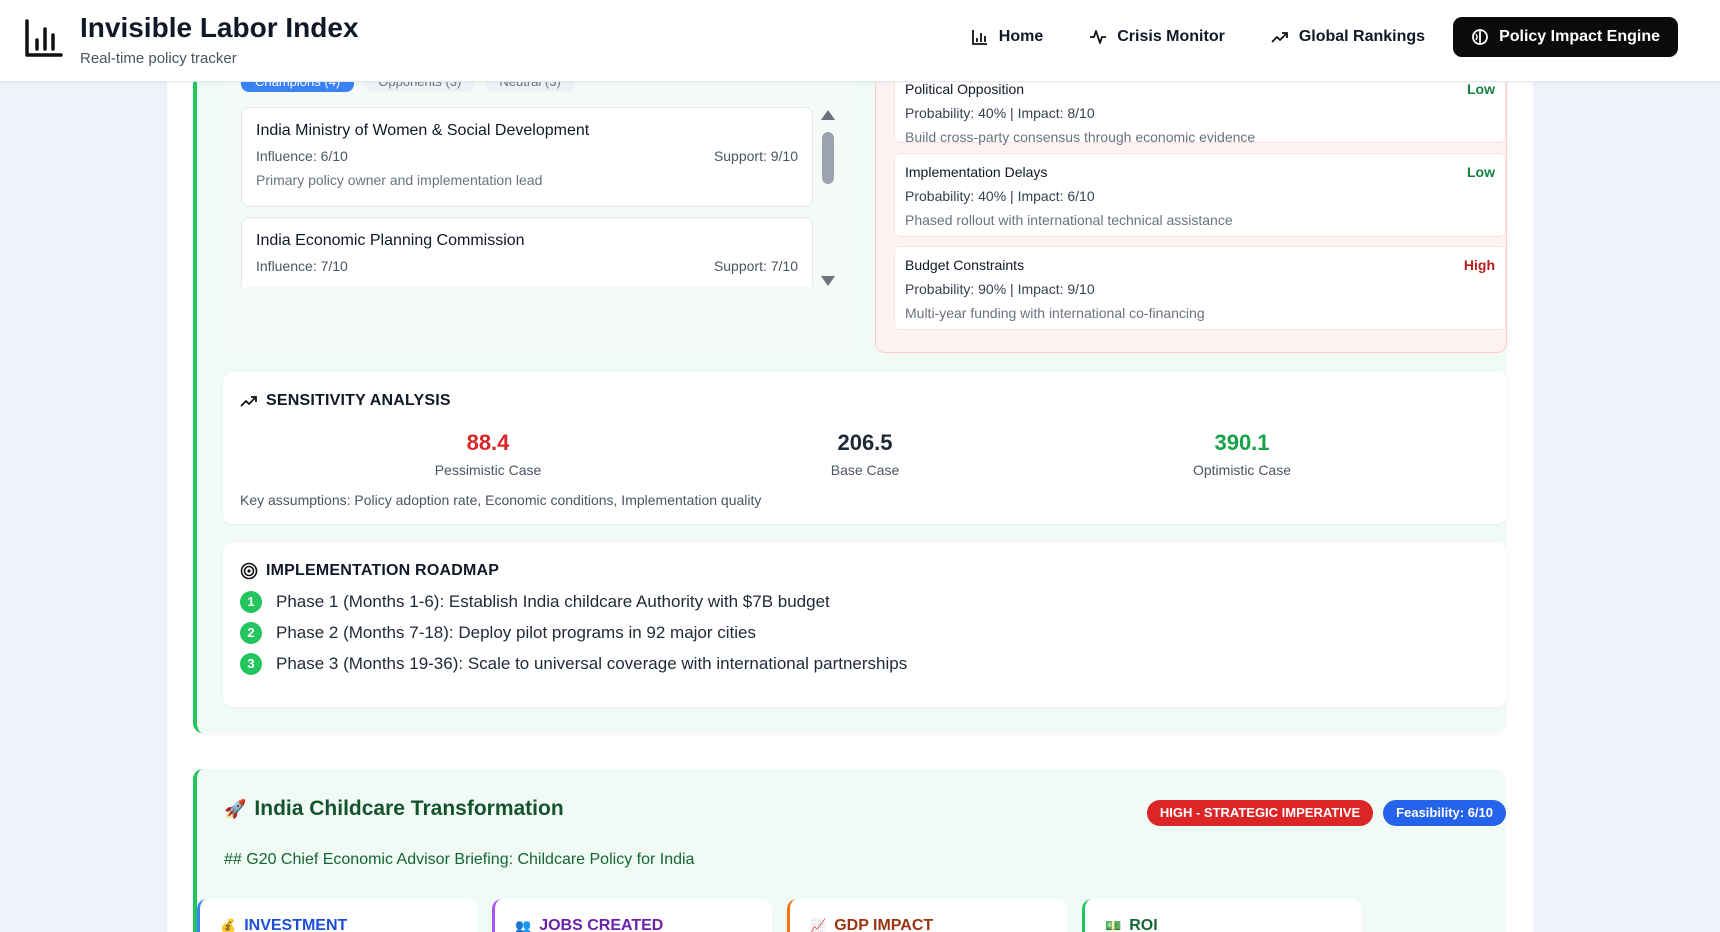  I want to click on metric-investment: 💰 INVESTMENT, so click(337, 915).